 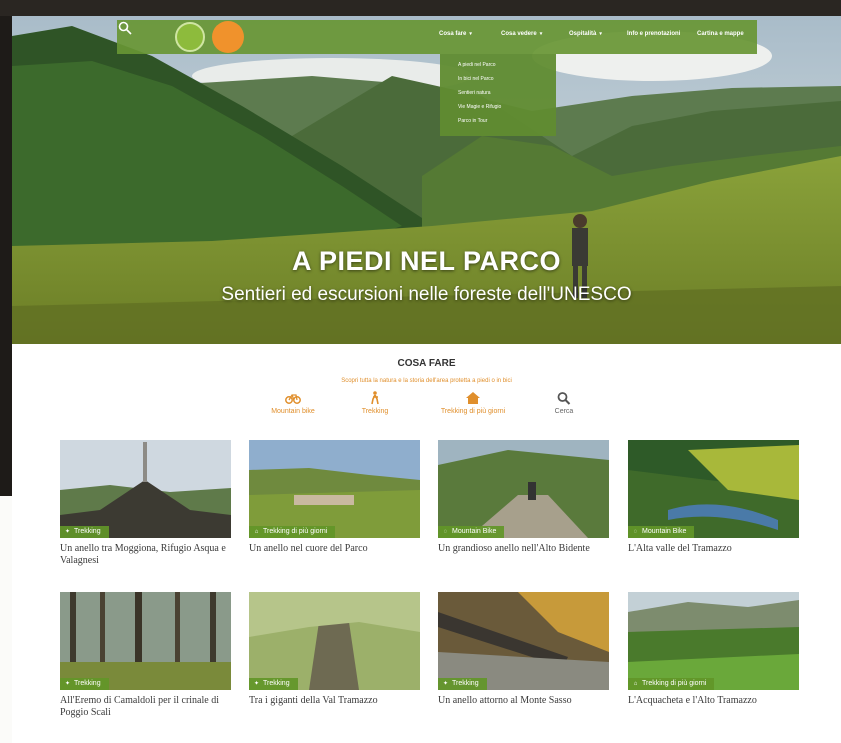 What do you see at coordinates (426, 363) in the screenshot?
I see `section-title: COSA FARE` at bounding box center [426, 363].